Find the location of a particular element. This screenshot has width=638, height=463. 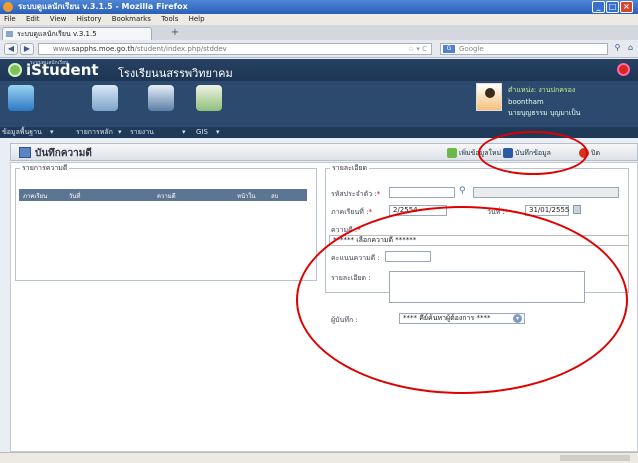

search-box: G Google is located at coordinates (524, 49).